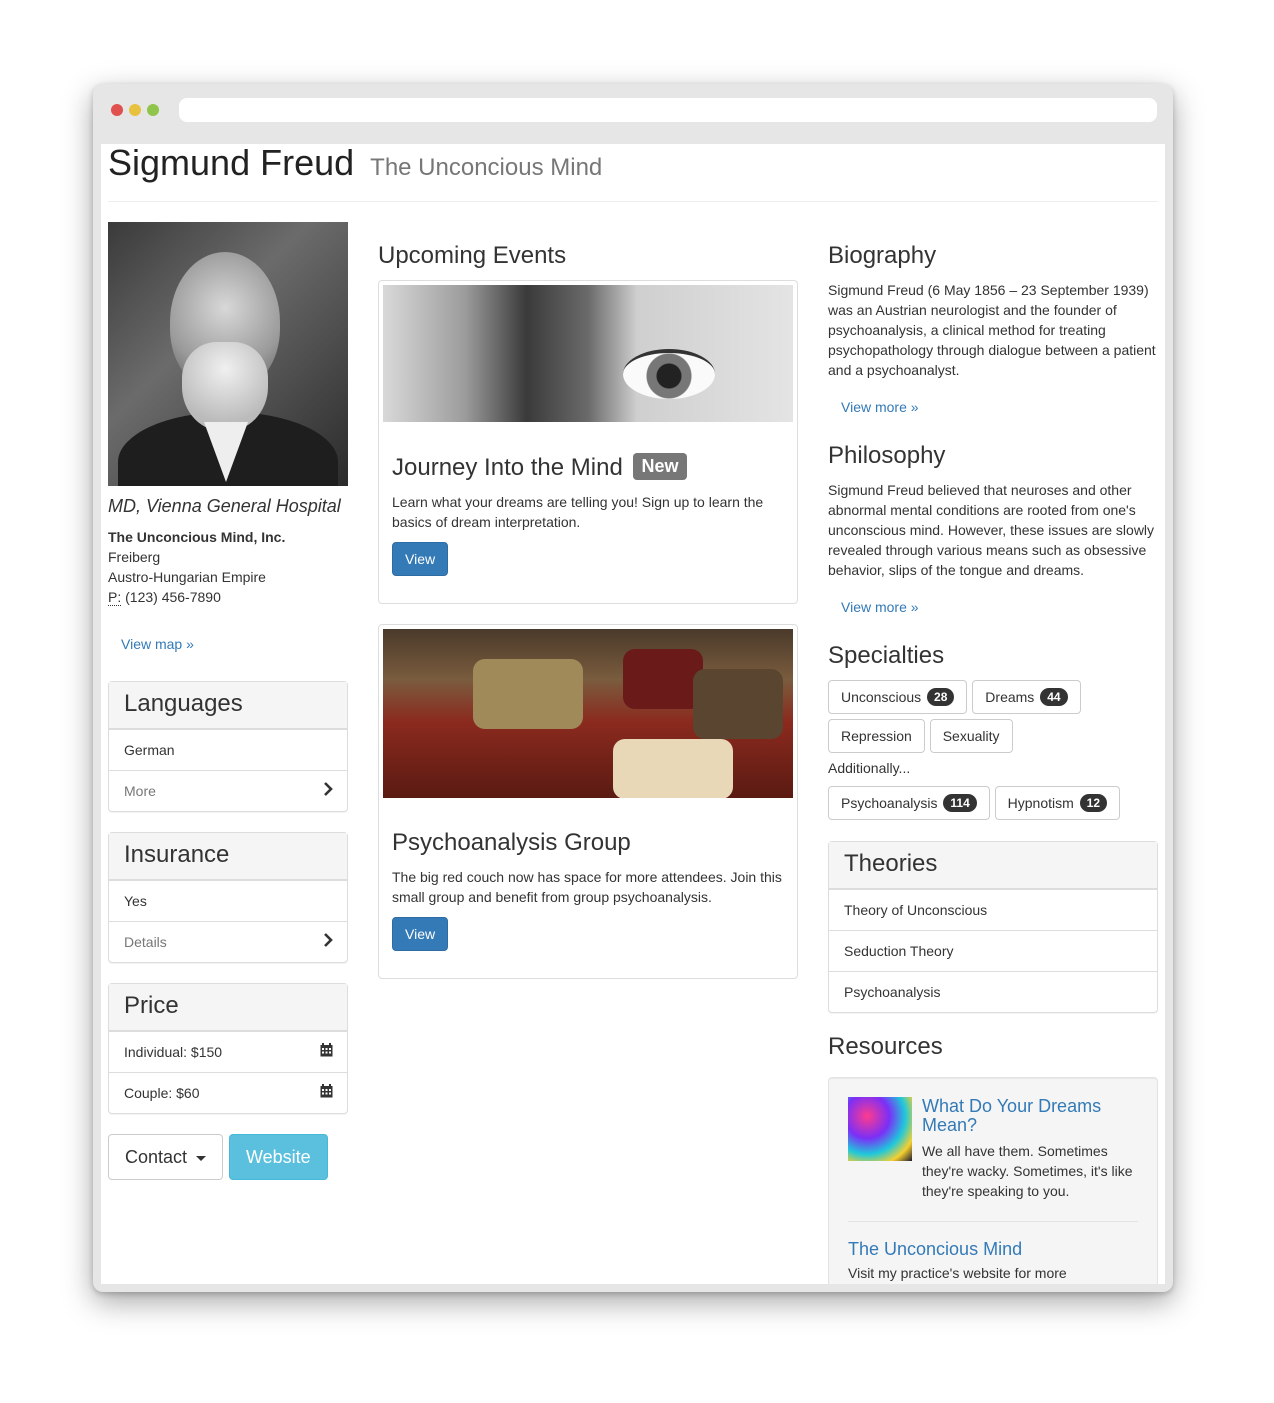  What do you see at coordinates (993, 865) in the screenshot?
I see `theories-heading: Theories` at bounding box center [993, 865].